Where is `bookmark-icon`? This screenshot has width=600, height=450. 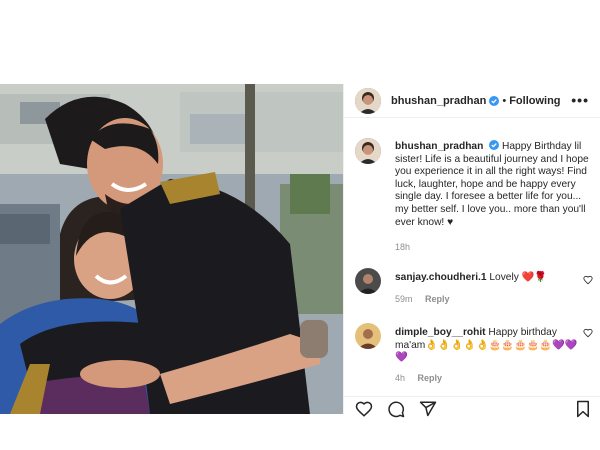
bookmark-icon is located at coordinates (583, 409).